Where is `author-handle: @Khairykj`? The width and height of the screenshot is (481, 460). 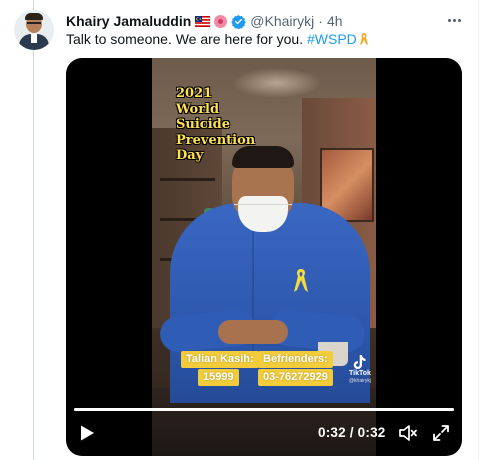 author-handle: @Khairykj is located at coordinates (282, 21).